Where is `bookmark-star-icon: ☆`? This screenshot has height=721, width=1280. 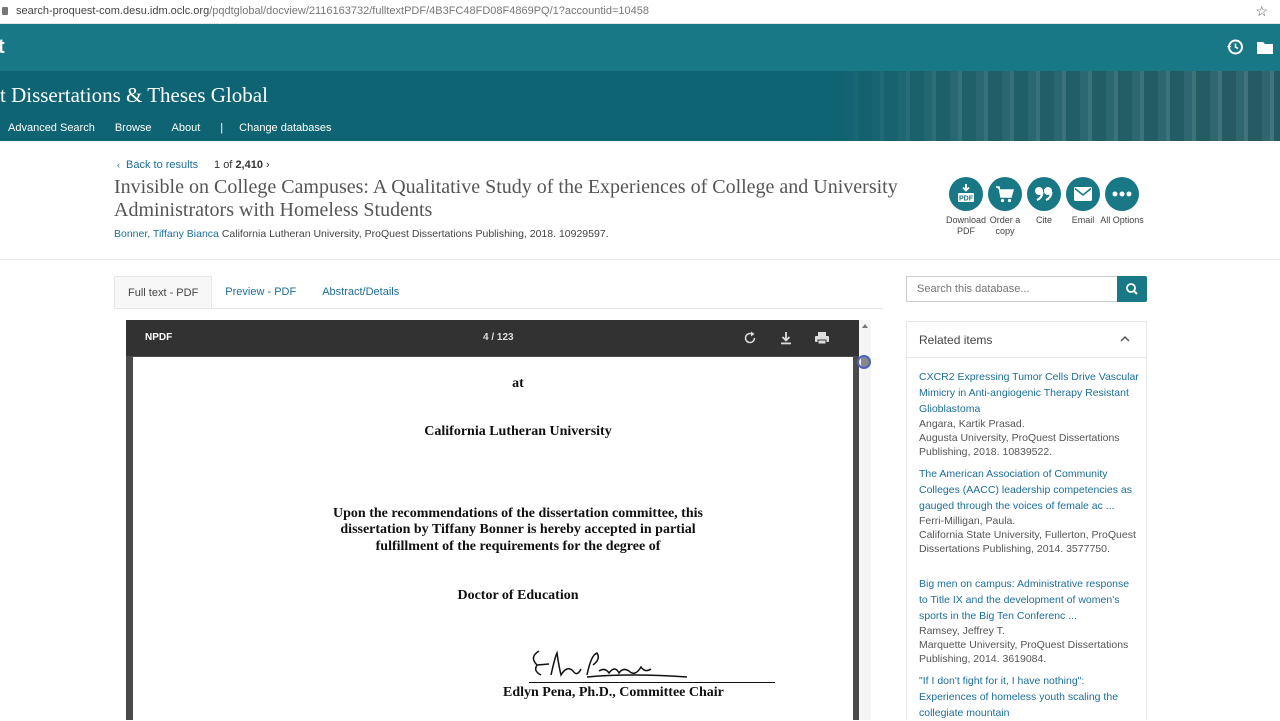
bookmark-star-icon: ☆ is located at coordinates (1261, 11).